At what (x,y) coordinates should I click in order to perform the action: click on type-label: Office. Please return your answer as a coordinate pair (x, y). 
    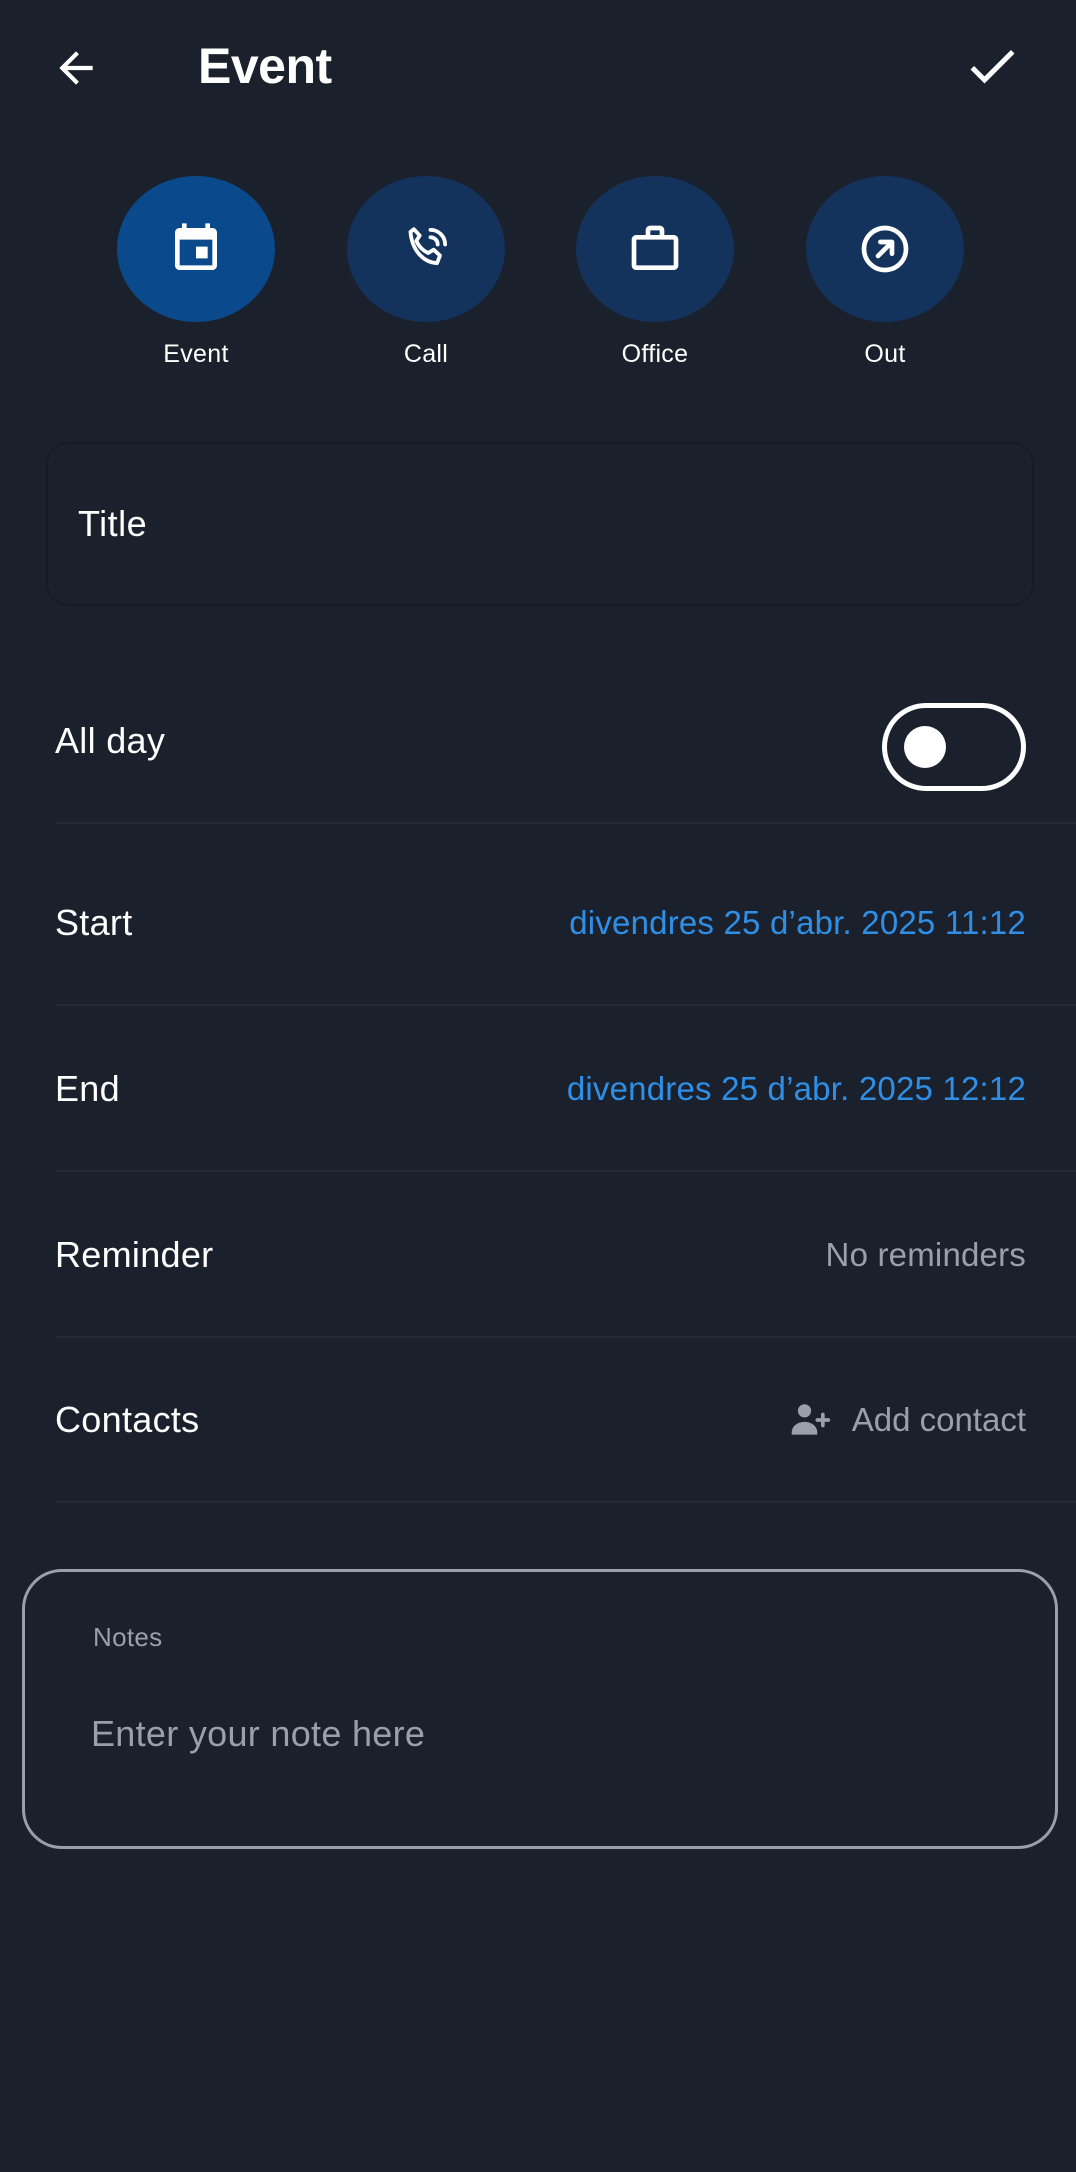
    Looking at the image, I should click on (655, 354).